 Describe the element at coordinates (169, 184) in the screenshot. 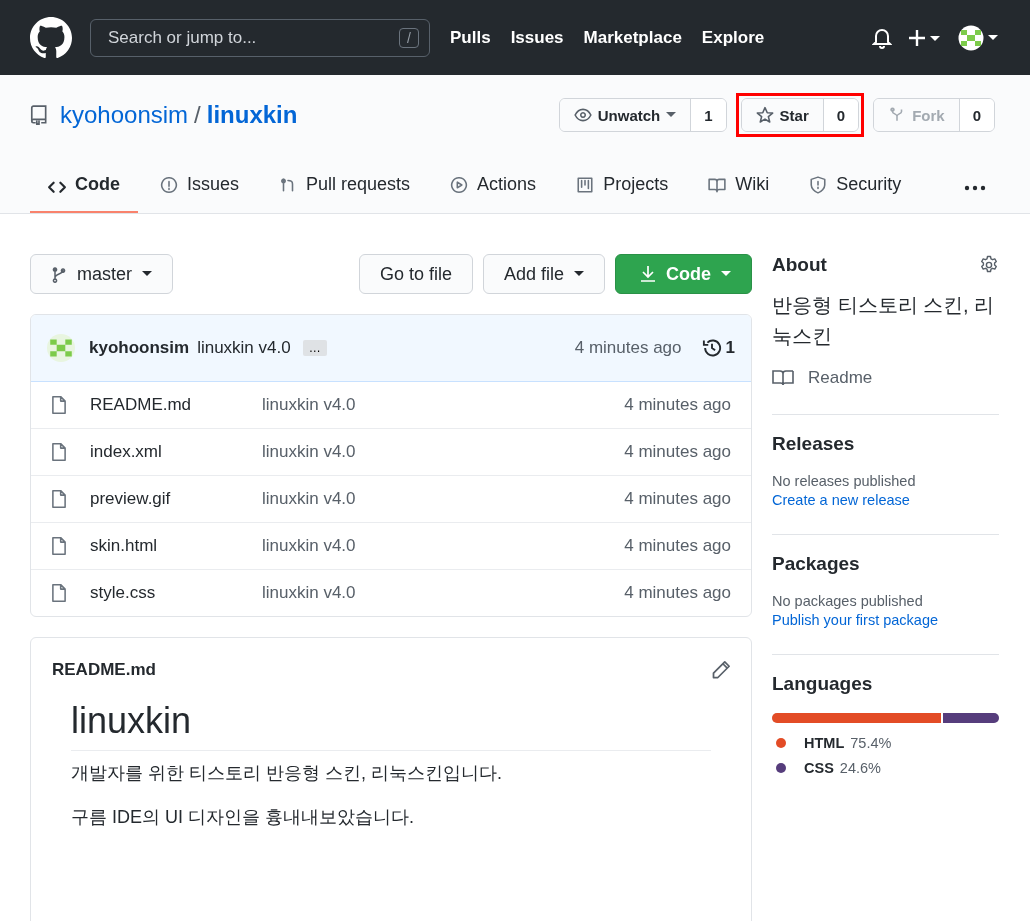

I see `issues-icon` at that location.